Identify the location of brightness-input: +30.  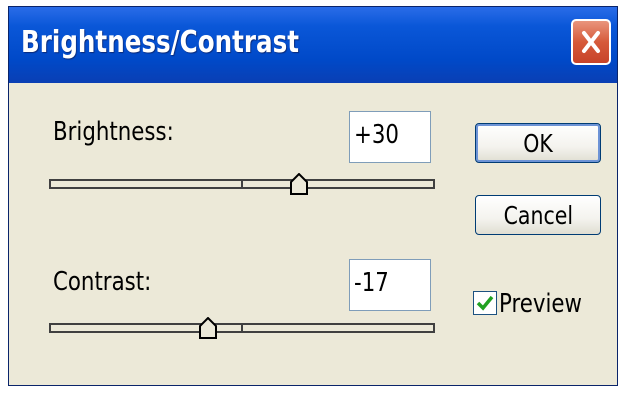
(390, 137).